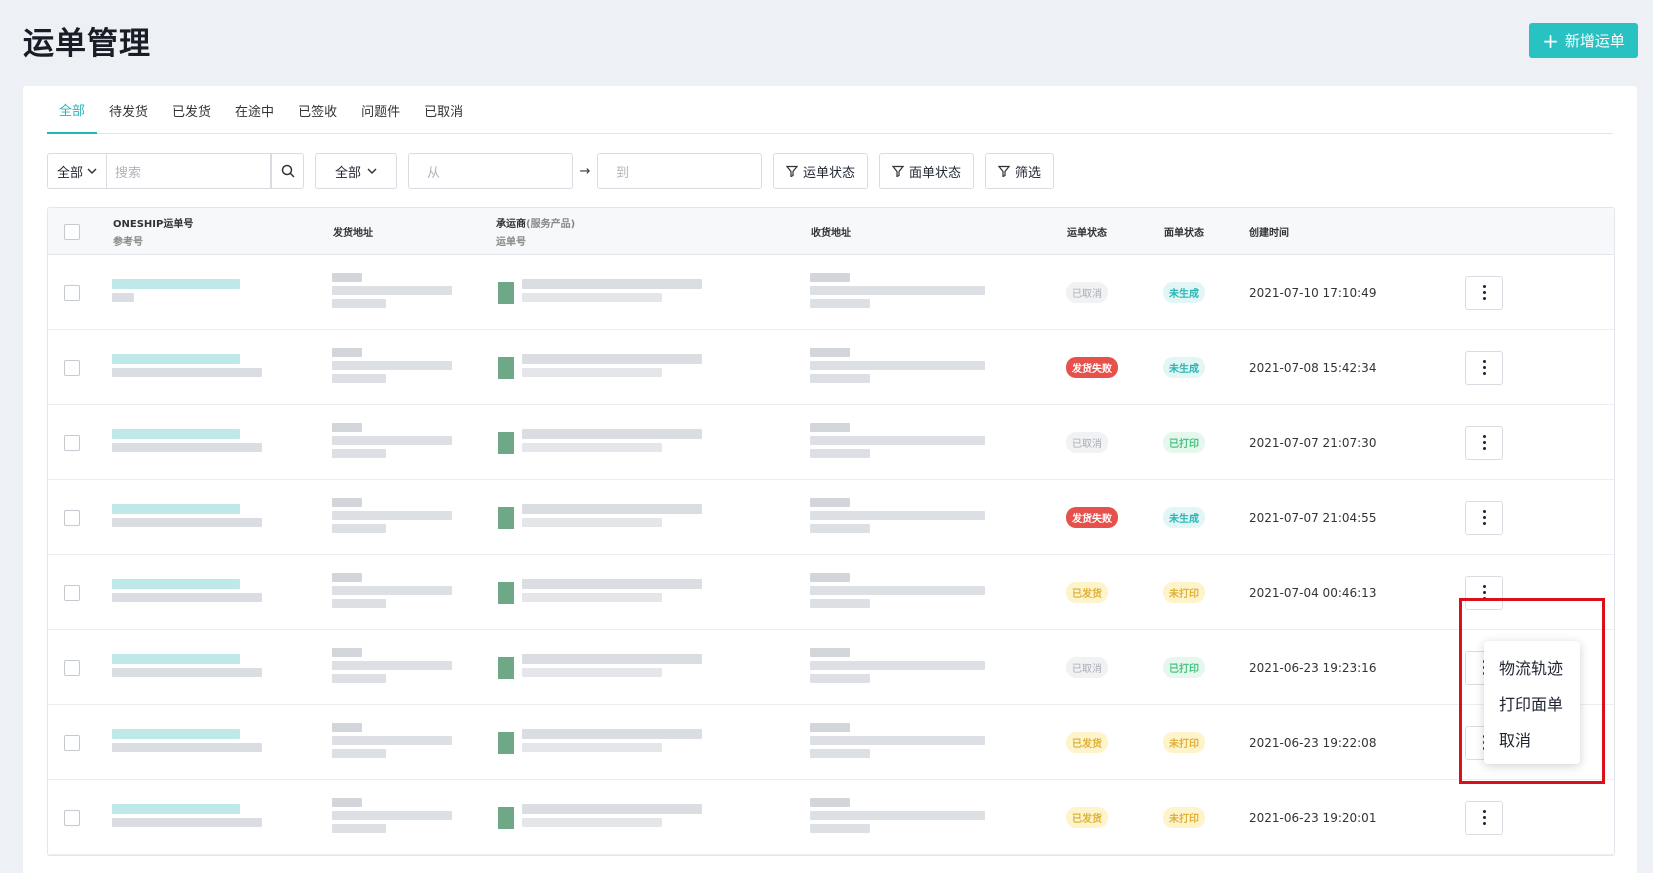 The height and width of the screenshot is (873, 1653). Describe the element at coordinates (380, 110) in the screenshot. I see `tab-problem: 问题件` at that location.